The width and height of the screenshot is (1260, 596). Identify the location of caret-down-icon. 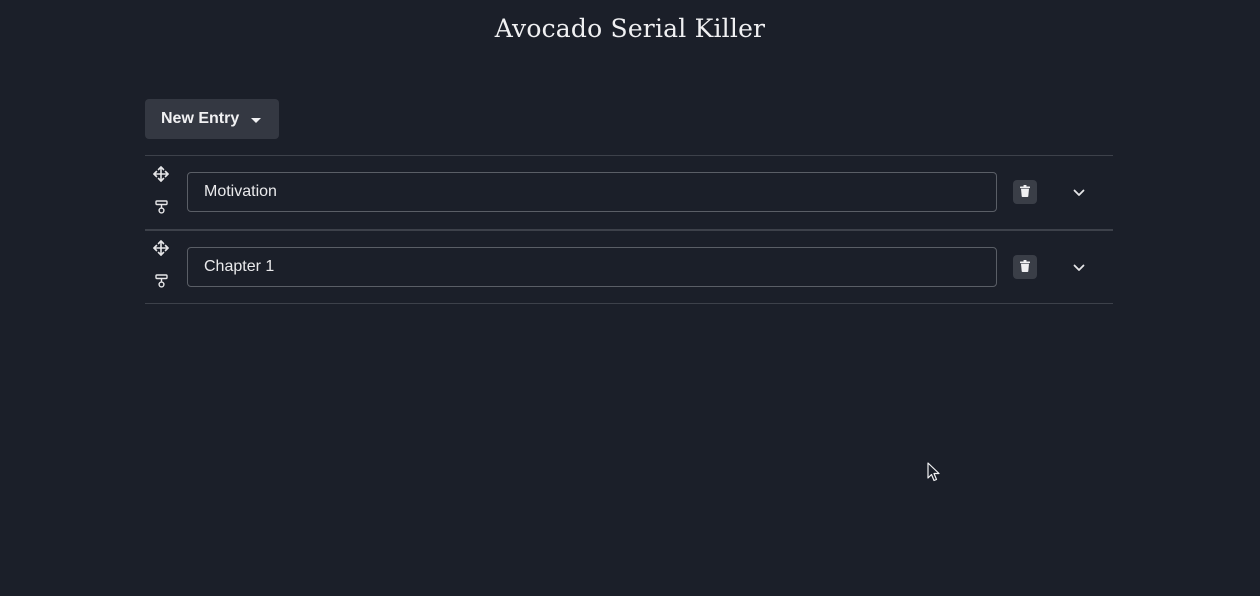
(256, 120).